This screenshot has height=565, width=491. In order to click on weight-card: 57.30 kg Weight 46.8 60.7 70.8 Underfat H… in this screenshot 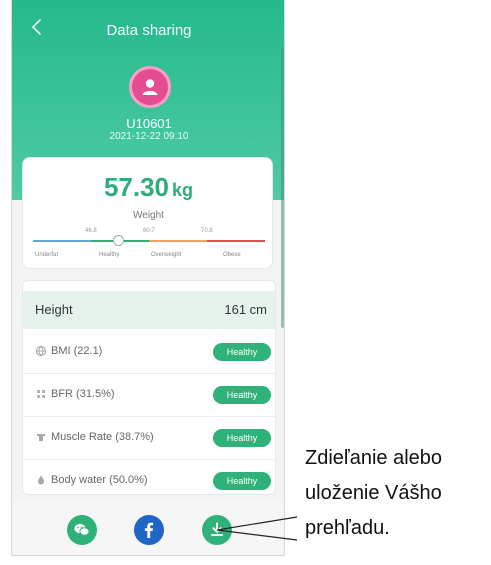, I will do `click(147, 213)`.